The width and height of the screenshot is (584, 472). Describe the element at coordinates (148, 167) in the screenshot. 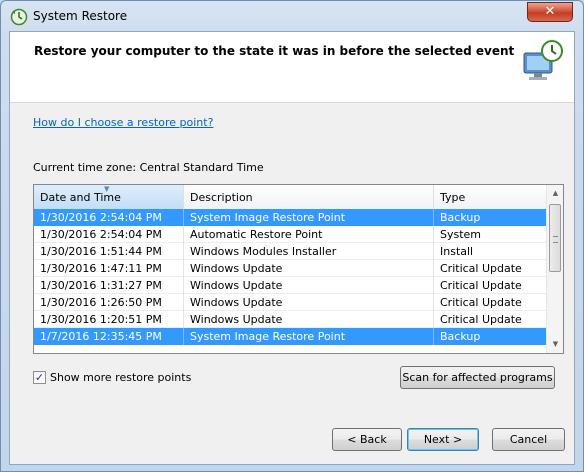

I see `timezone-label: Current time zone: Central Standard Time` at that location.